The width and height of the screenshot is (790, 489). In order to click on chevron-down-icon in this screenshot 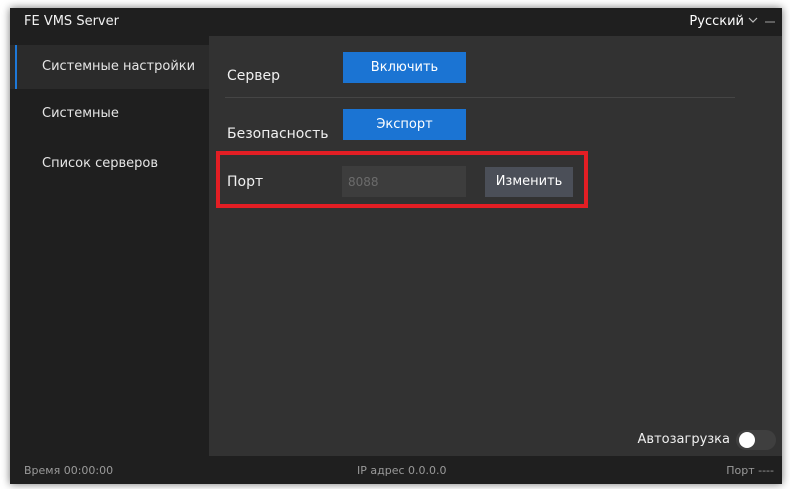, I will do `click(753, 20)`.